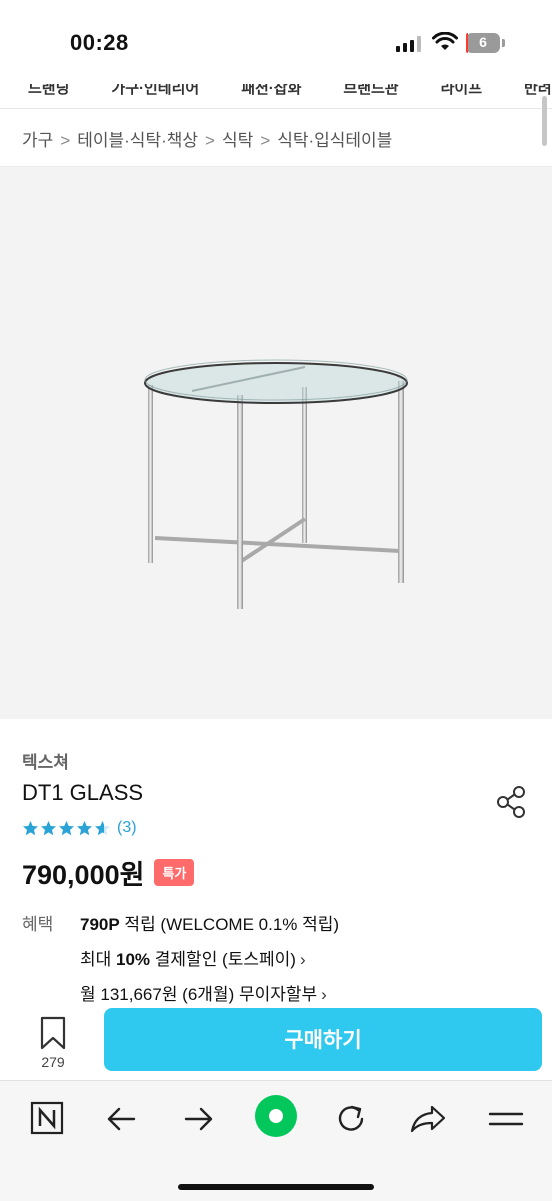 The width and height of the screenshot is (552, 1201). What do you see at coordinates (352, 1119) in the screenshot?
I see `refresh-icon` at bounding box center [352, 1119].